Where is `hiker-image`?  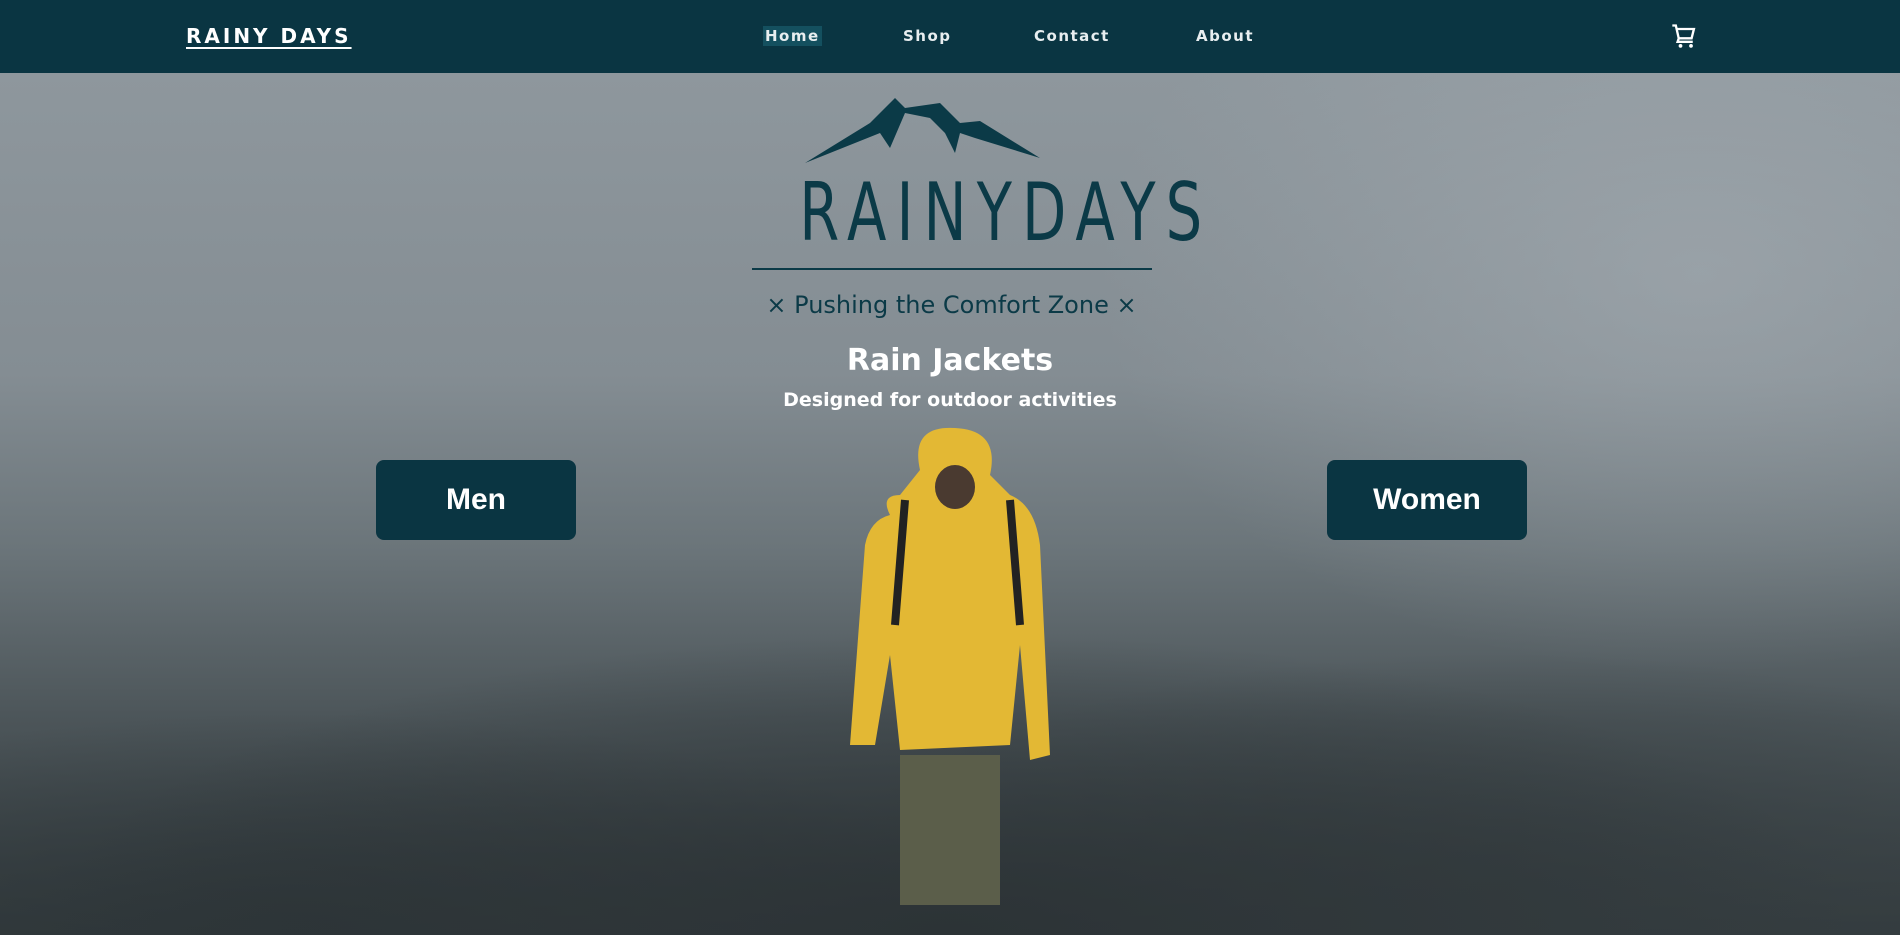 hiker-image is located at coordinates (950, 666).